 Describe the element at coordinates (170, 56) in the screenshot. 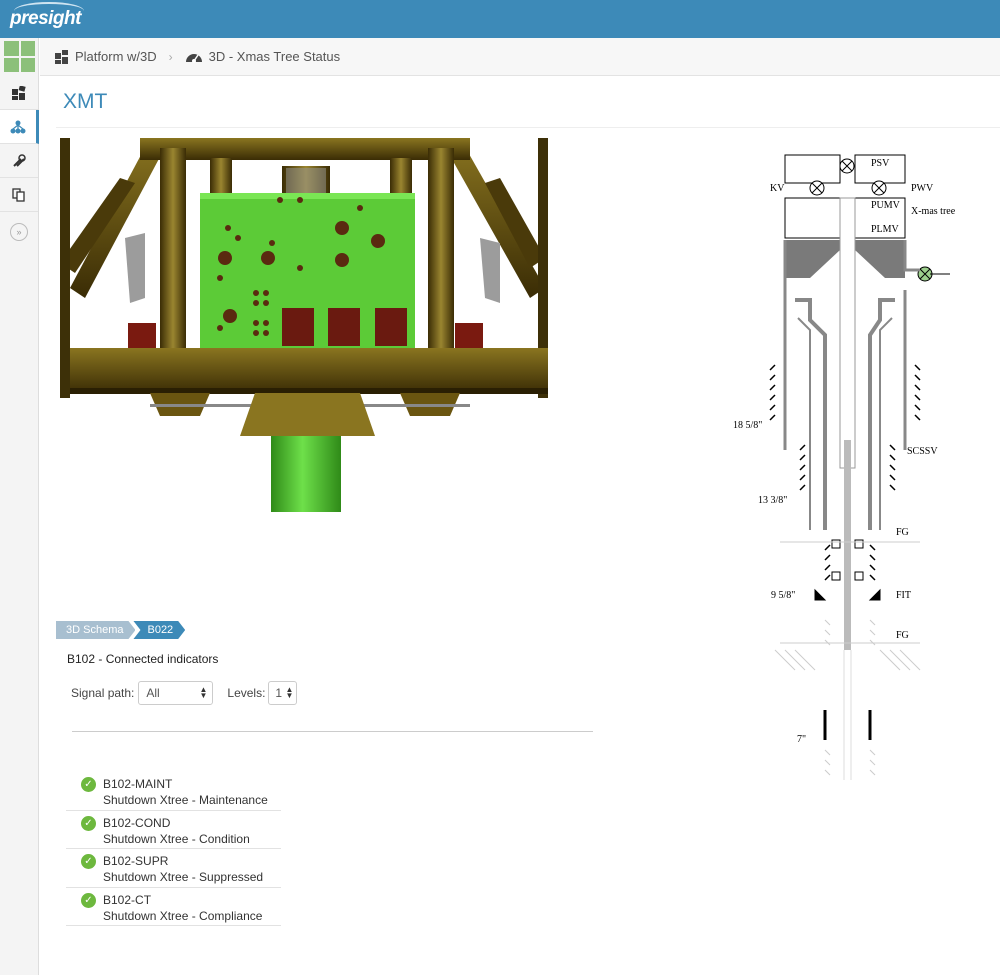

I see `chevron-right-icon: ›` at that location.